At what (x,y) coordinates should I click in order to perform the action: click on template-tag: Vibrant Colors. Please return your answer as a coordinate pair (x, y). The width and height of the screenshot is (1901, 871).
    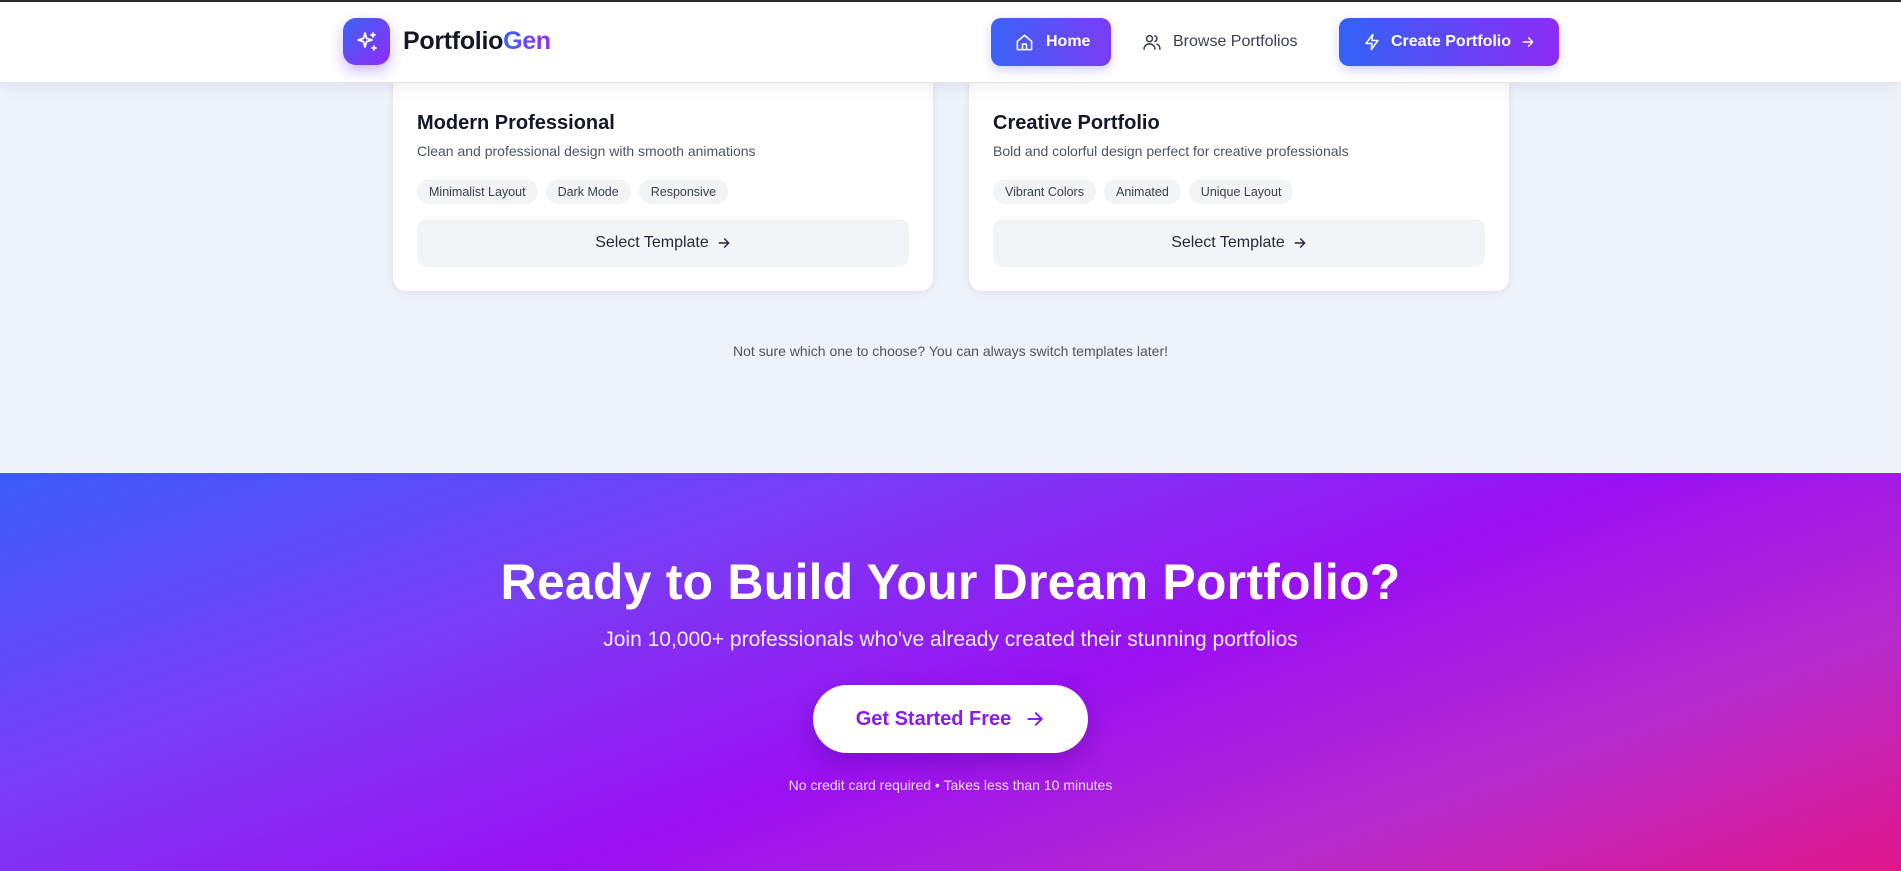
    Looking at the image, I should click on (1044, 191).